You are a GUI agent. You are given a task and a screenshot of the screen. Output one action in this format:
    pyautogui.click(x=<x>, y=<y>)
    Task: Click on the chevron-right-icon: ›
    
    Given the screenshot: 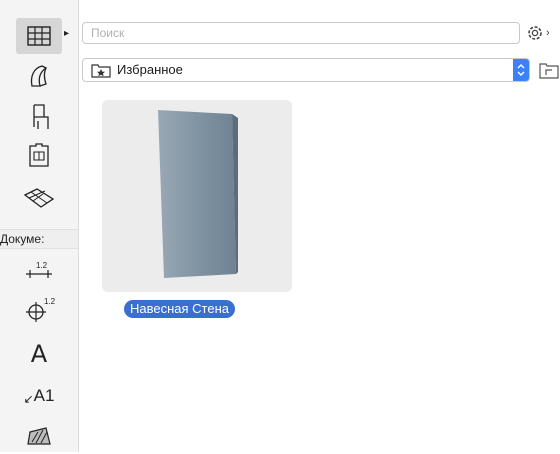 What is the action you would take?
    pyautogui.click(x=548, y=33)
    